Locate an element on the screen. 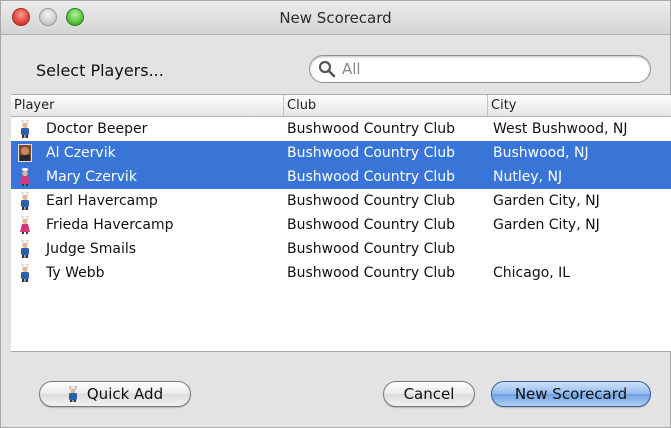 Image resolution: width=671 pixels, height=428 pixels. window-title: New Scorecard is located at coordinates (335, 18).